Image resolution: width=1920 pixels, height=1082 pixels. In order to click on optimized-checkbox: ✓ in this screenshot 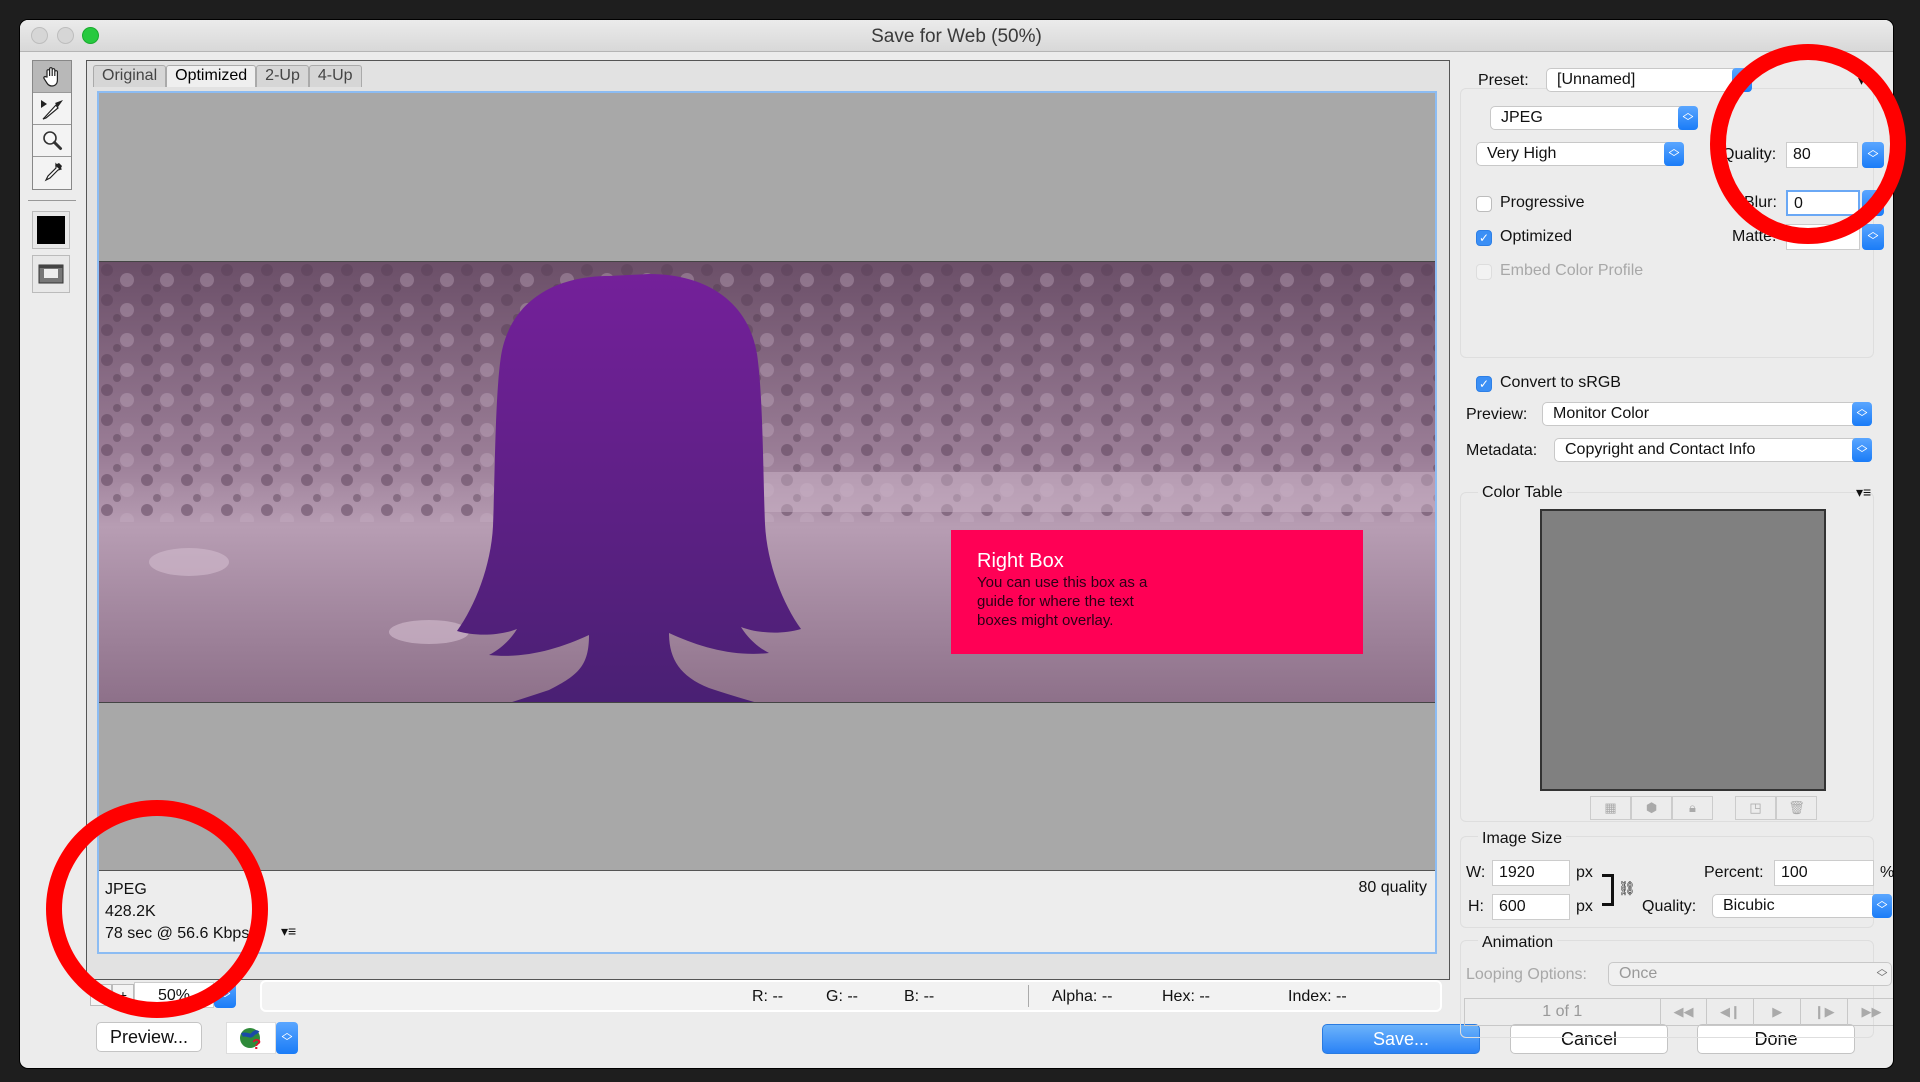, I will do `click(1484, 238)`.